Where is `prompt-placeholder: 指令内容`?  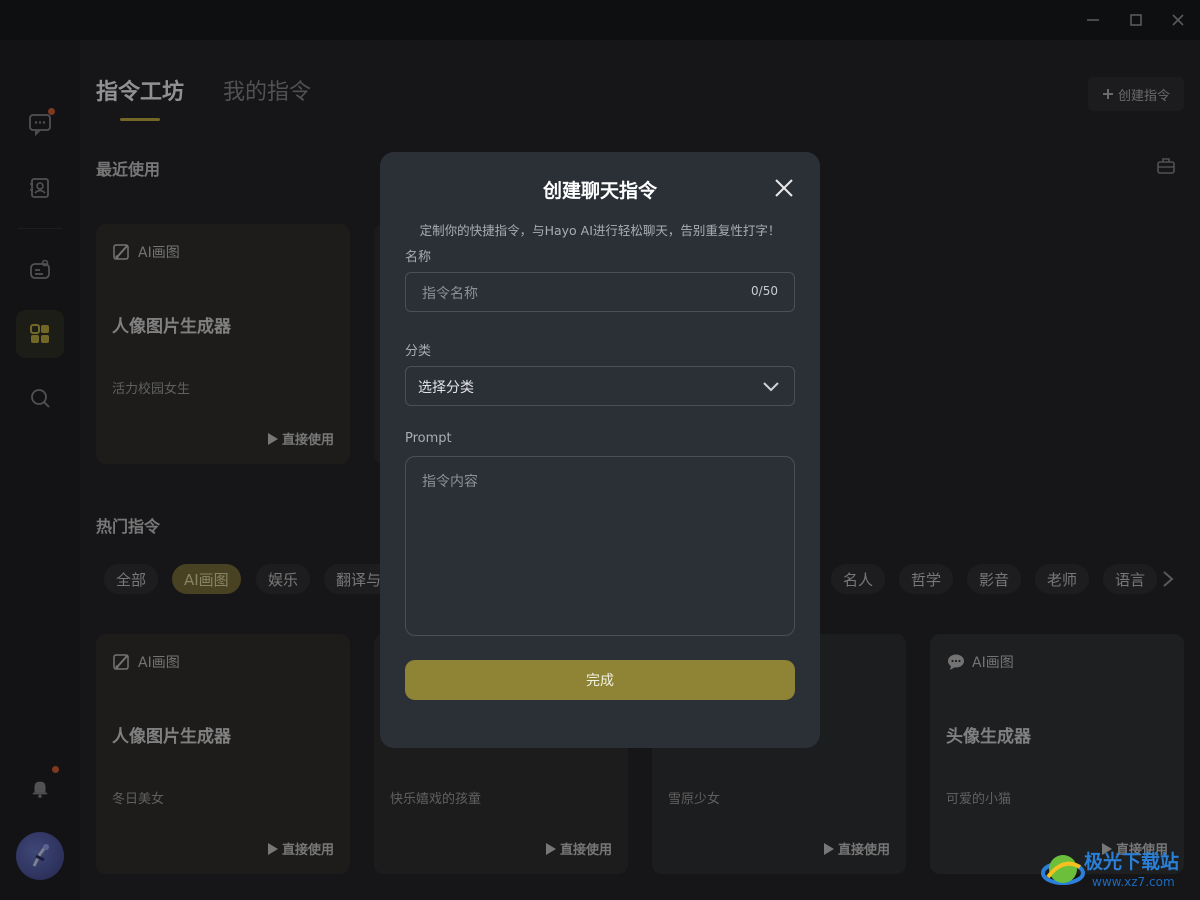 prompt-placeholder: 指令内容 is located at coordinates (450, 482).